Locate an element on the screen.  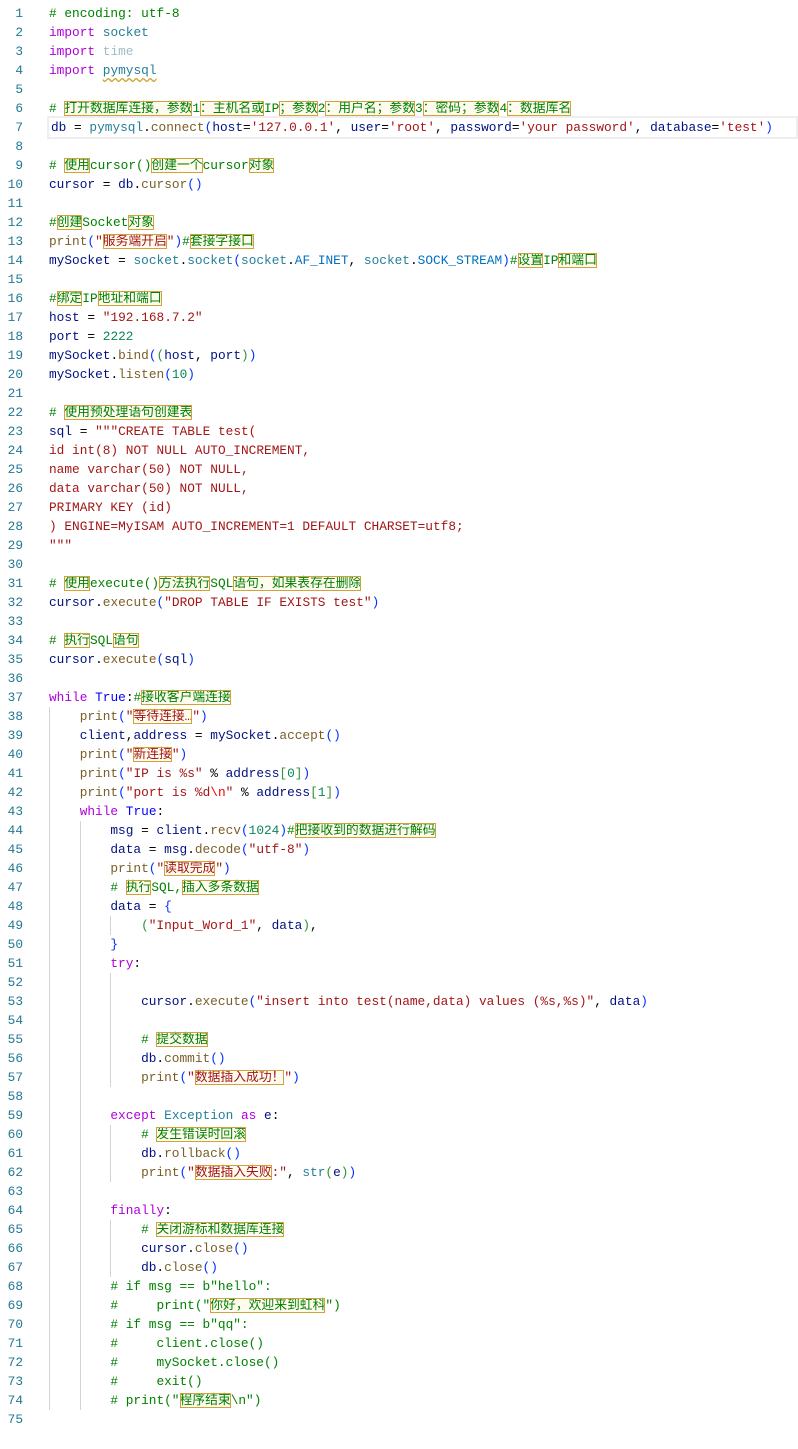
code-text: mySocket.bind((host, port)) is located at coordinates (152, 355).